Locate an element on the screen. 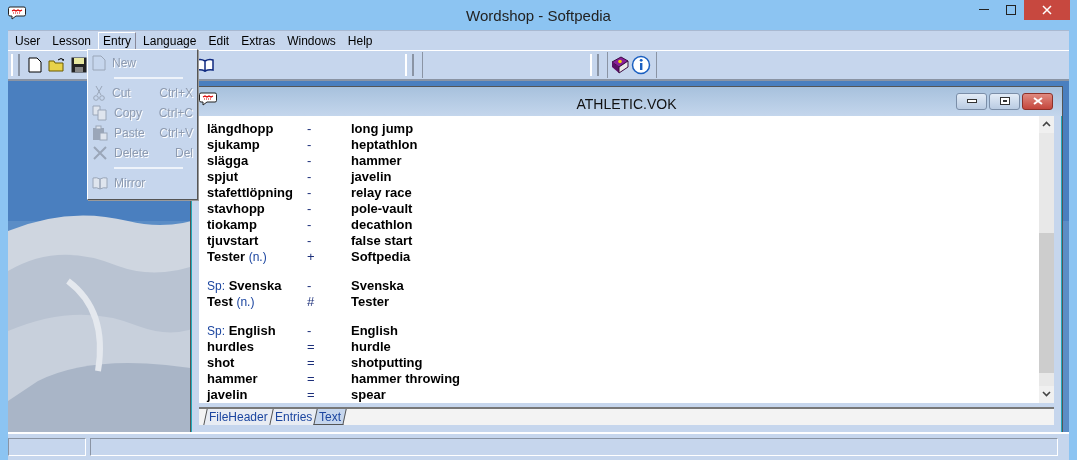  translation: long jump is located at coordinates (383, 128).